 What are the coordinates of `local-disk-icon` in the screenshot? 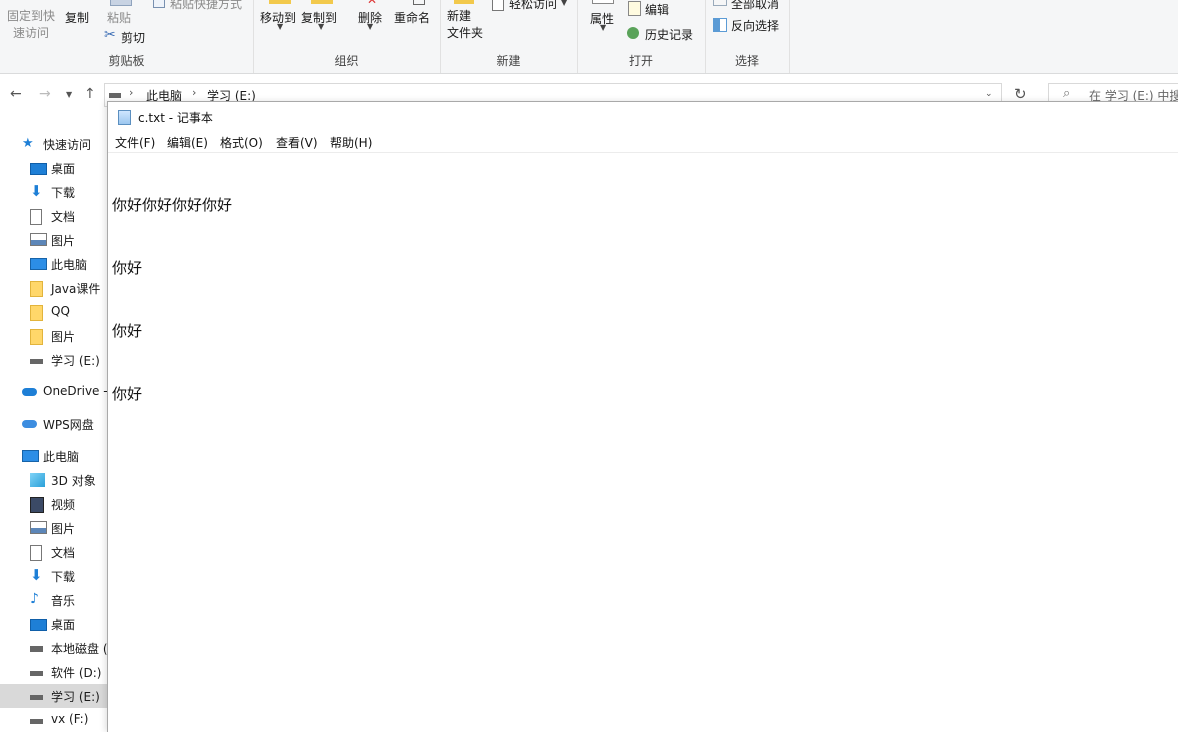 It's located at (36, 649).